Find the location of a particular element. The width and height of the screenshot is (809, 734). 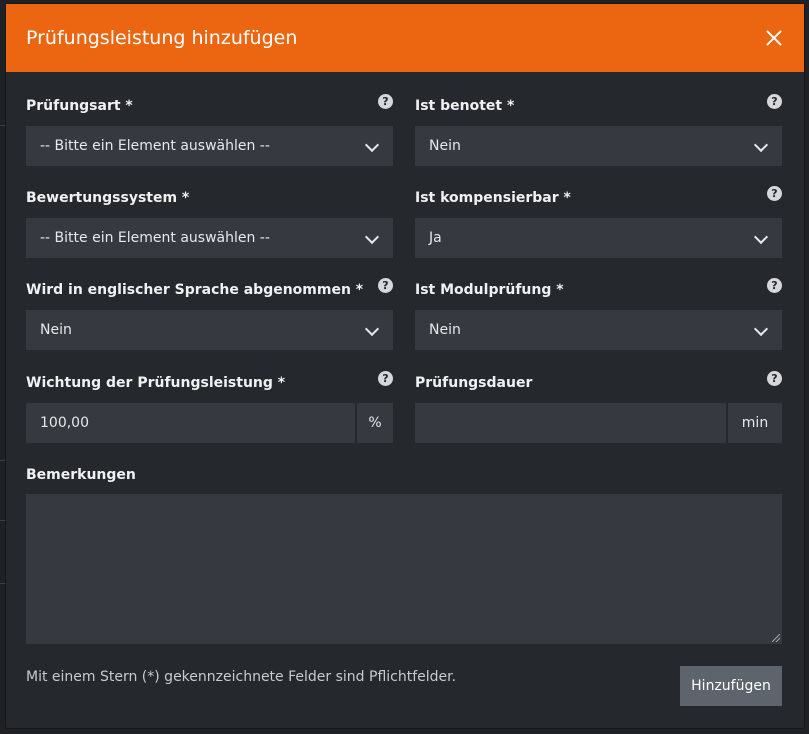

modulpruefung-select: Nein is located at coordinates (598, 330).